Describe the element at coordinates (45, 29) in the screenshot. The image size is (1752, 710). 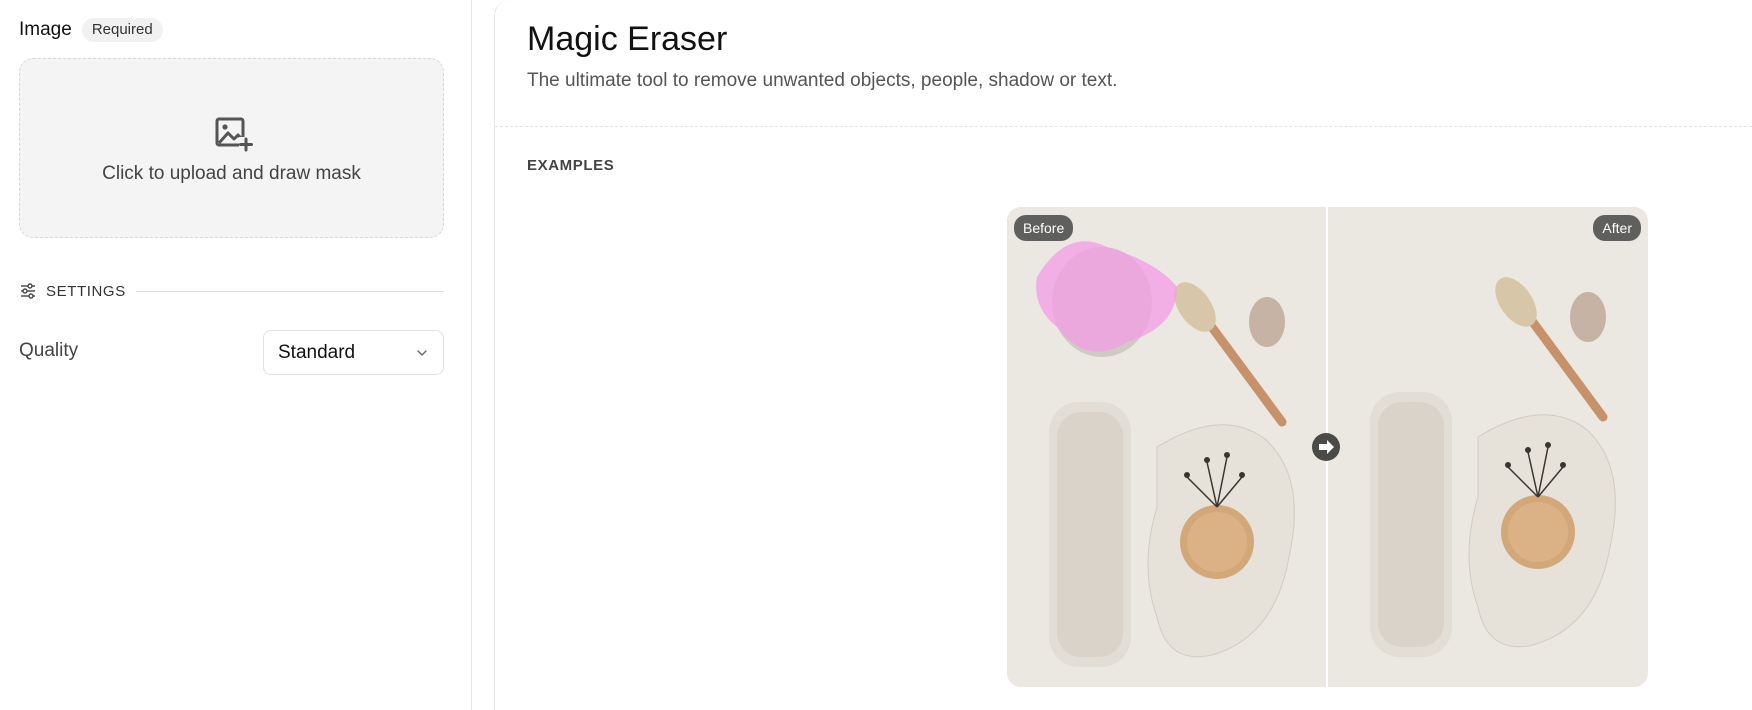
I see `image-field-label: Image` at that location.